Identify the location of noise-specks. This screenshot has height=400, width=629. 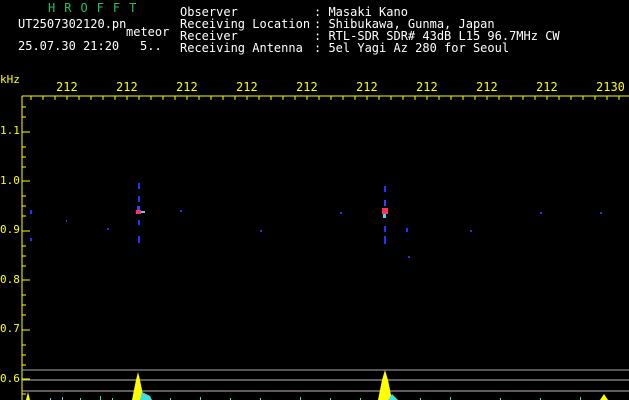
(316, 234).